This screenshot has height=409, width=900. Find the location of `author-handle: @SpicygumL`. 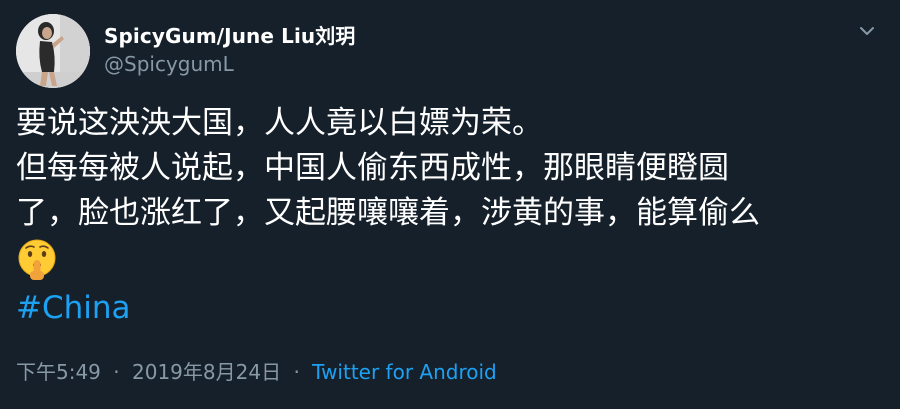

author-handle: @SpicygumL is located at coordinates (169, 64).